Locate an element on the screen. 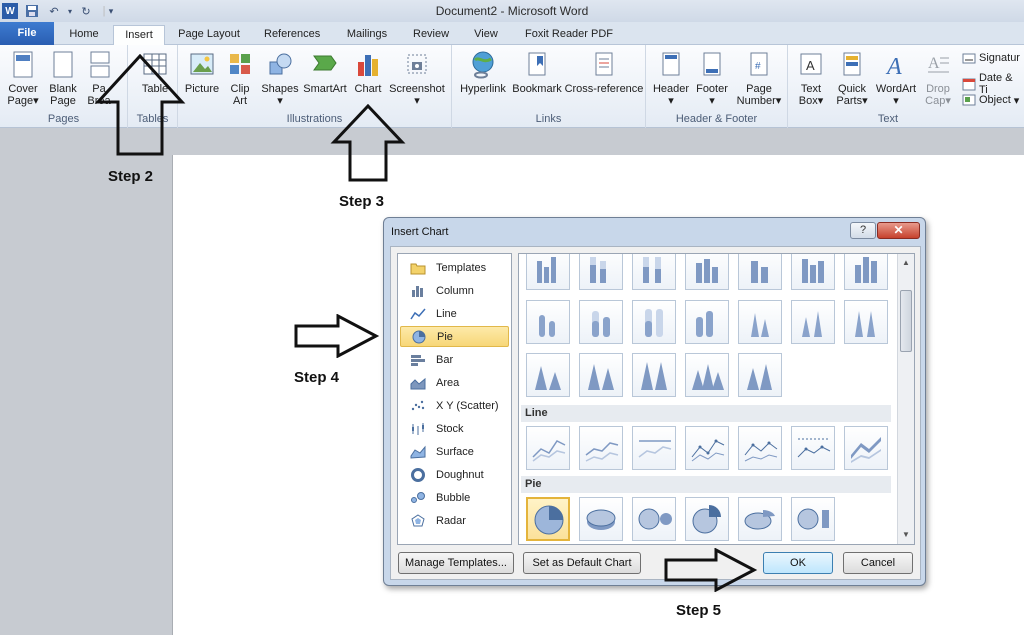  screenshot-button: Screenshot ▾ is located at coordinates (417, 78).